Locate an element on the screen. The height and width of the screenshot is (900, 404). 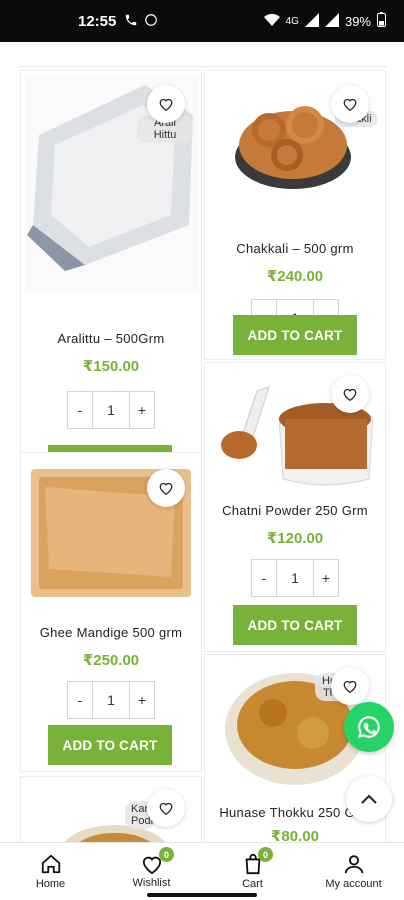
nav-wishlist-label: Wishlist is located at coordinates (151, 883).